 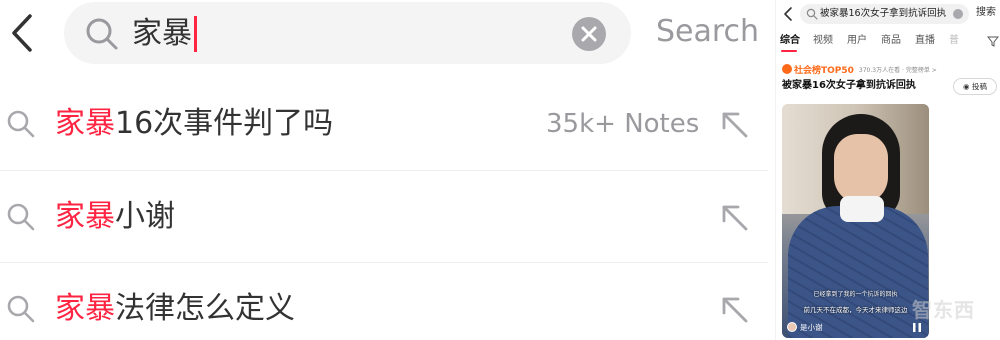 I want to click on tab-live: 直播, so click(x=925, y=41).